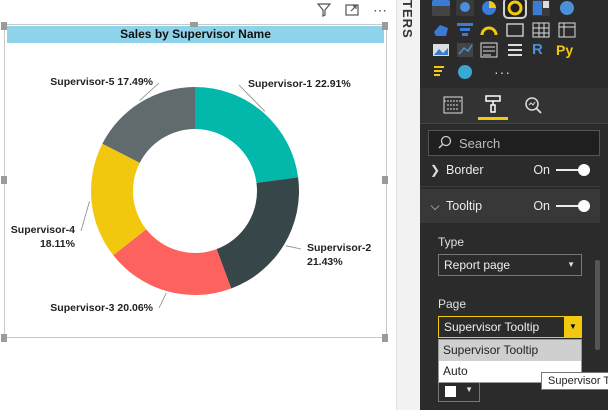 The width and height of the screenshot is (608, 410). I want to click on r-script-viz-icon: R, so click(541, 50).